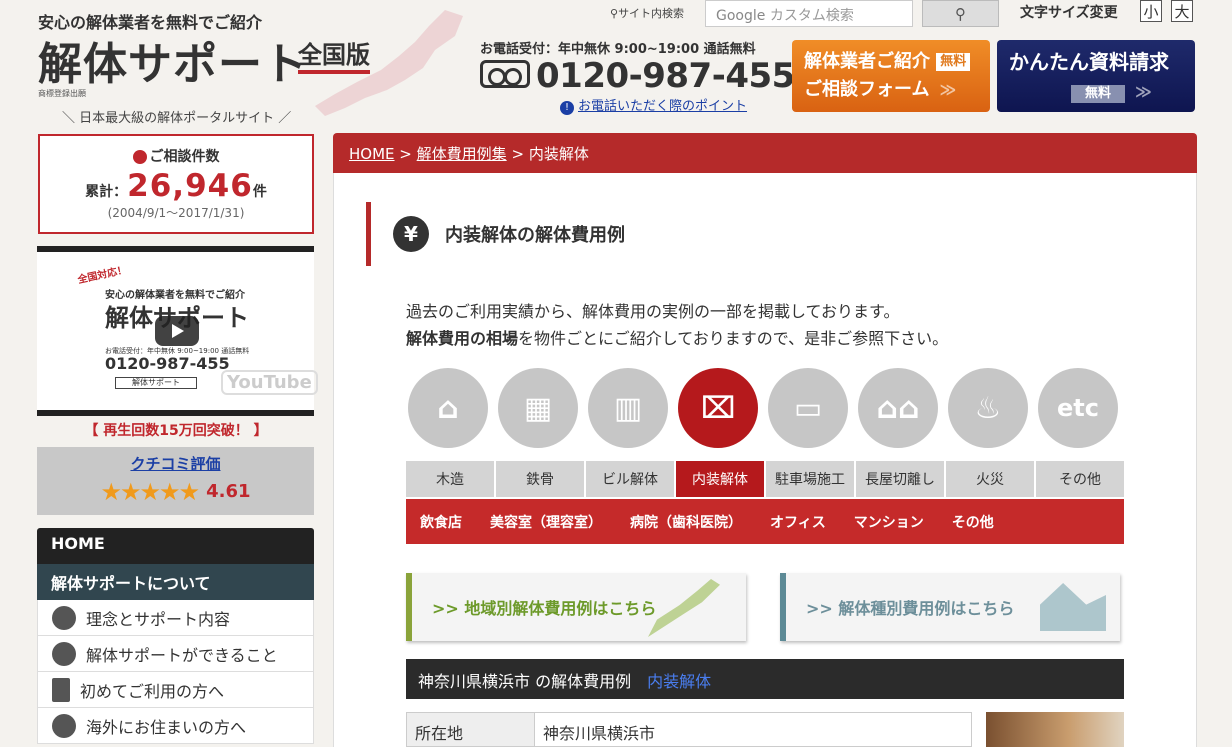 This screenshot has width=1232, height=747. I want to click on site-tagline: ＼ 日本最大級の解体ポータルサイト ／, so click(177, 118).